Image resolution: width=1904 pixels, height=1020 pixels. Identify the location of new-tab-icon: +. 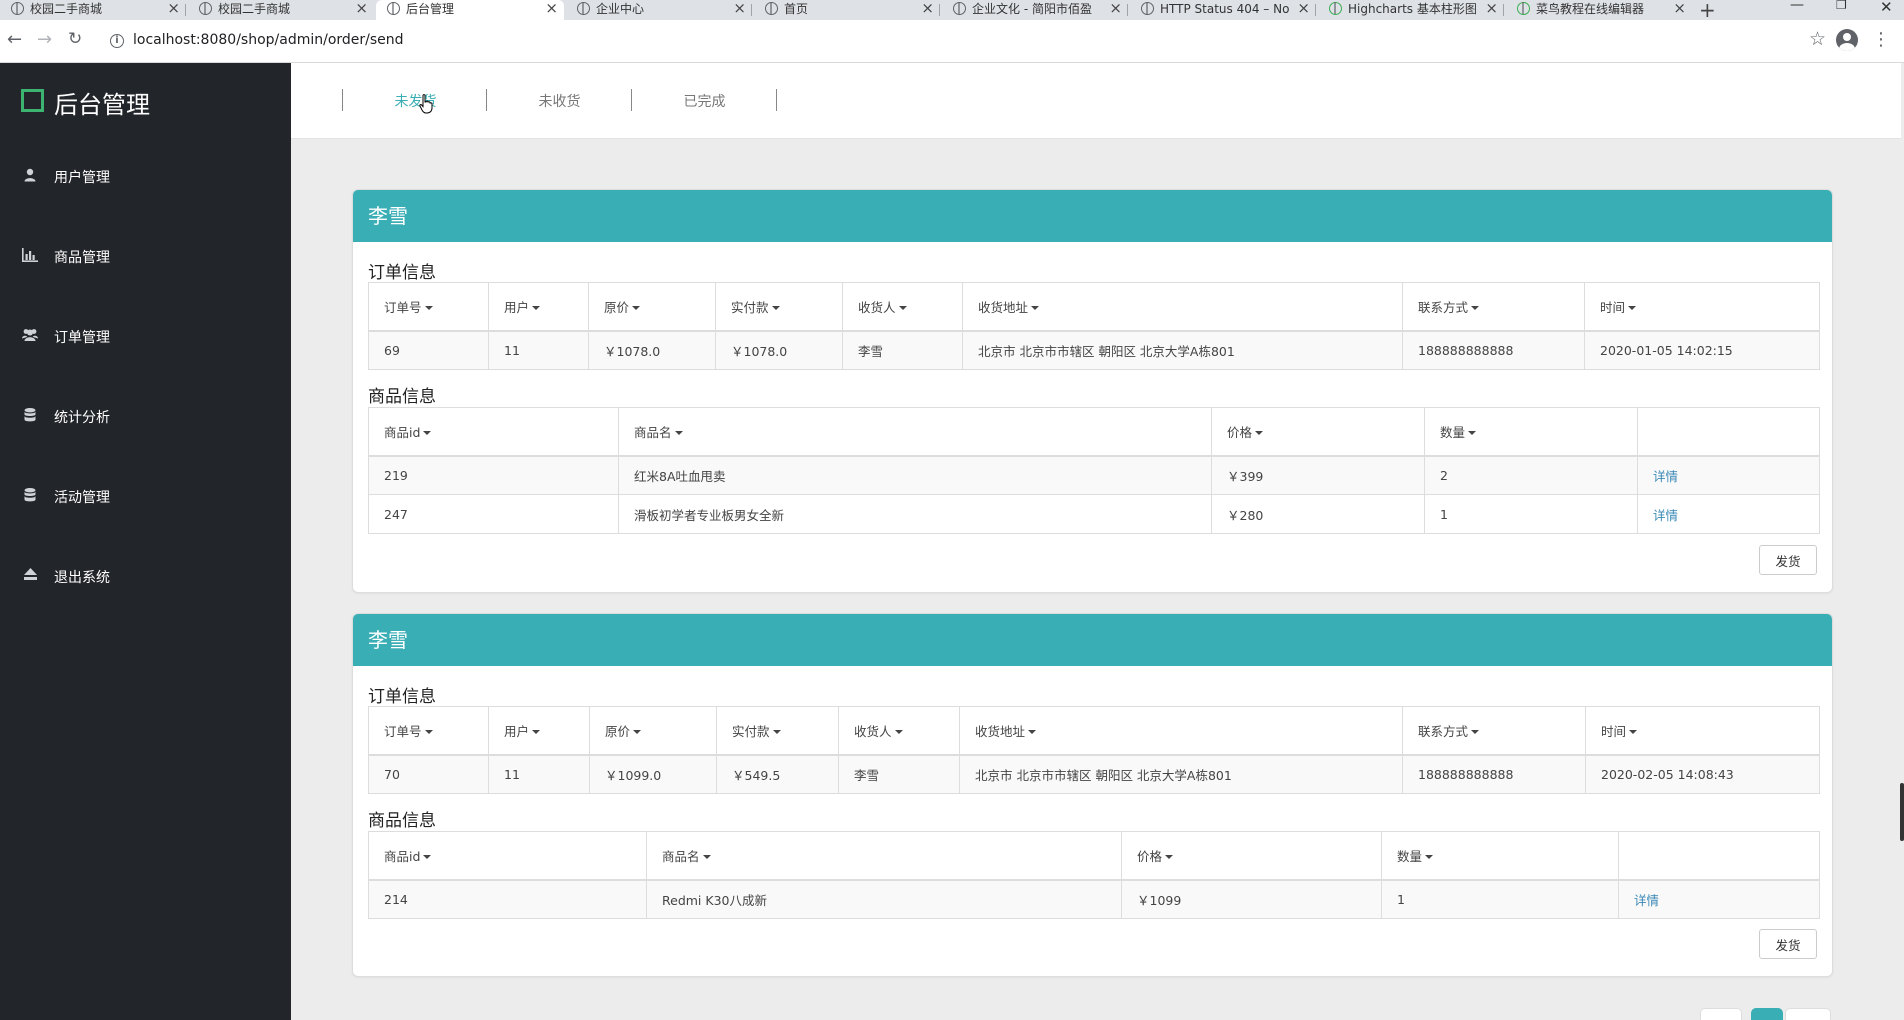
(1707, 11).